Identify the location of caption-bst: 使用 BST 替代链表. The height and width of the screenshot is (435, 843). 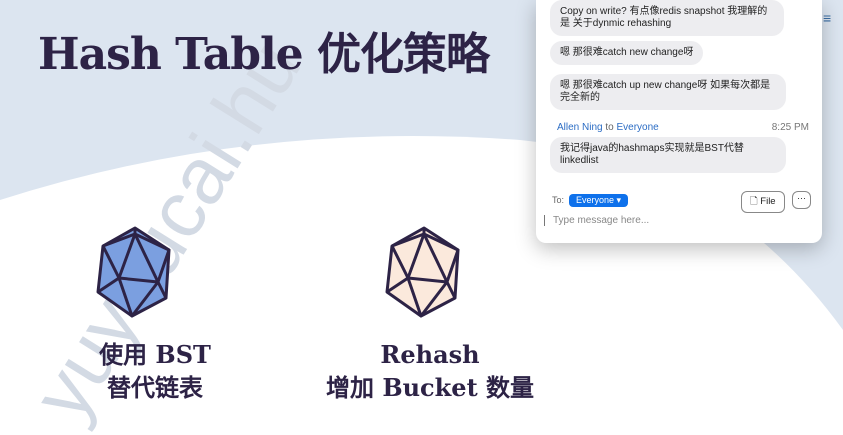
(155, 371).